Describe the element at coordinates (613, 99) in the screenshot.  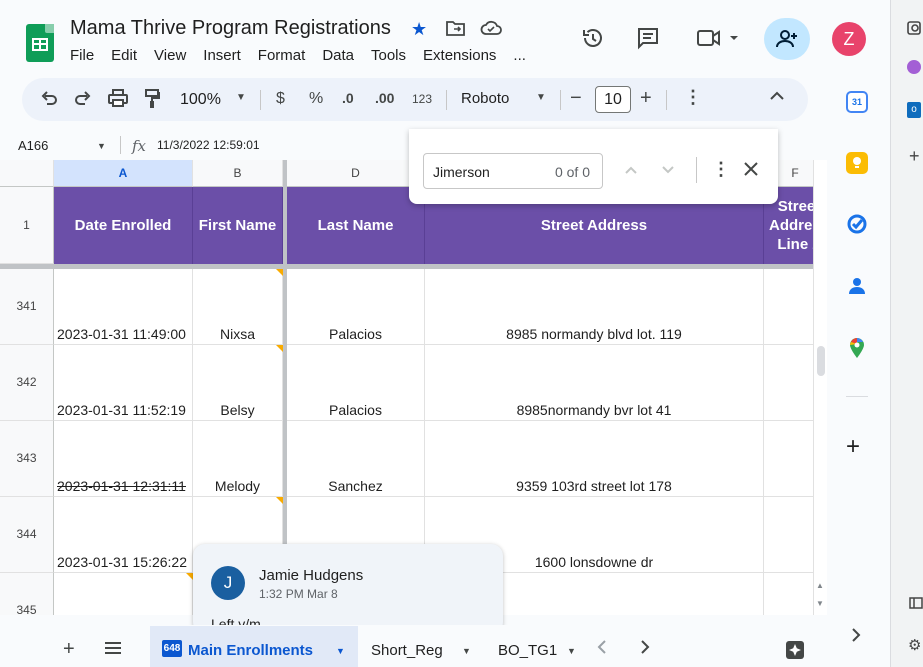
I see `font-size-input: 10` at that location.